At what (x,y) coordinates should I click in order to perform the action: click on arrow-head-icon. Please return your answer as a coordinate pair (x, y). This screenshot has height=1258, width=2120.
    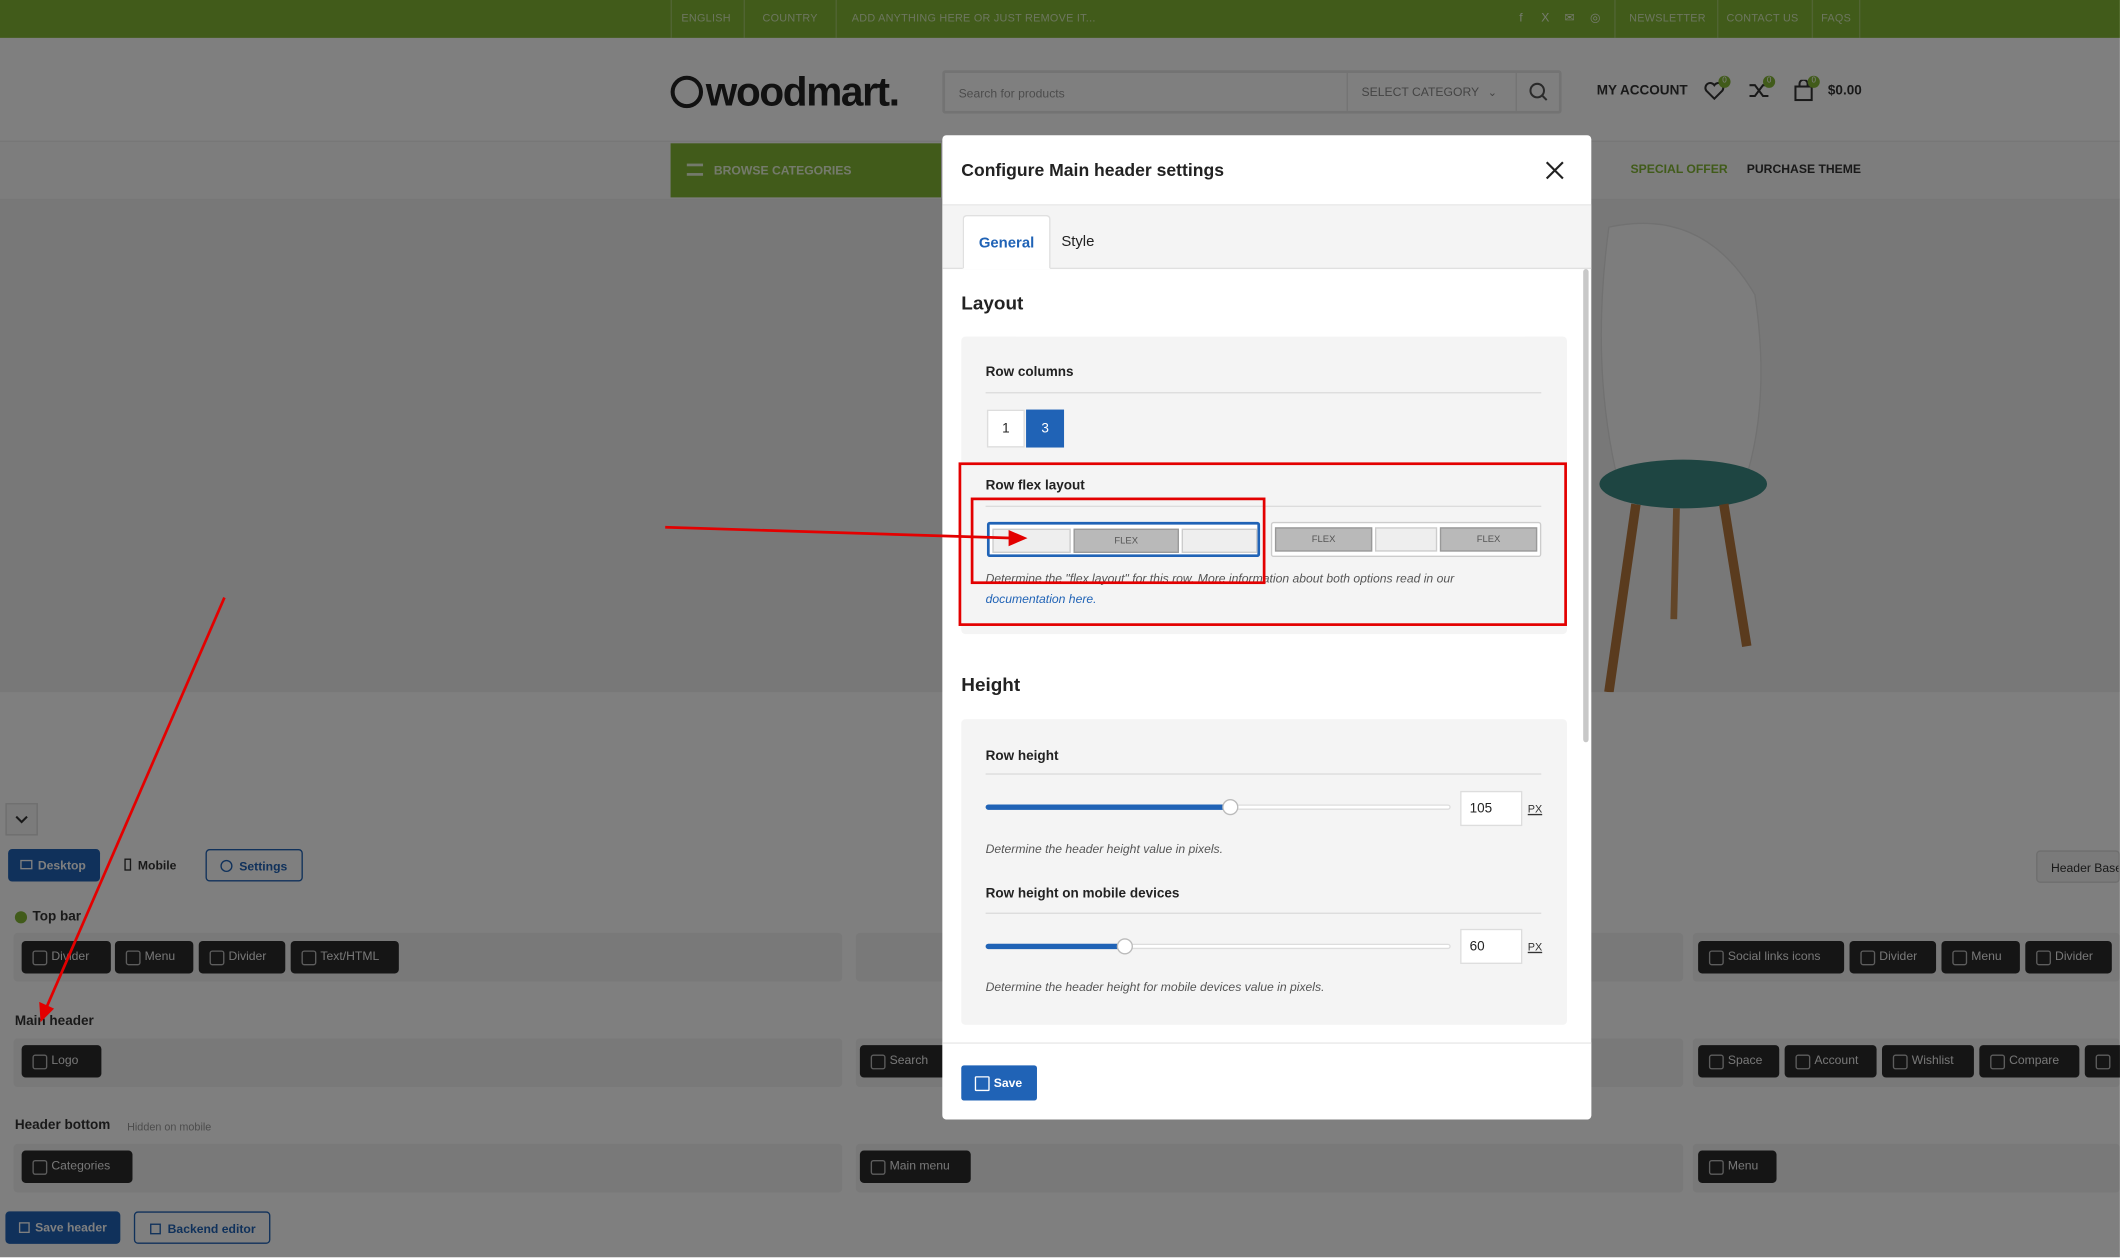
    Looking at the image, I should click on (1018, 538).